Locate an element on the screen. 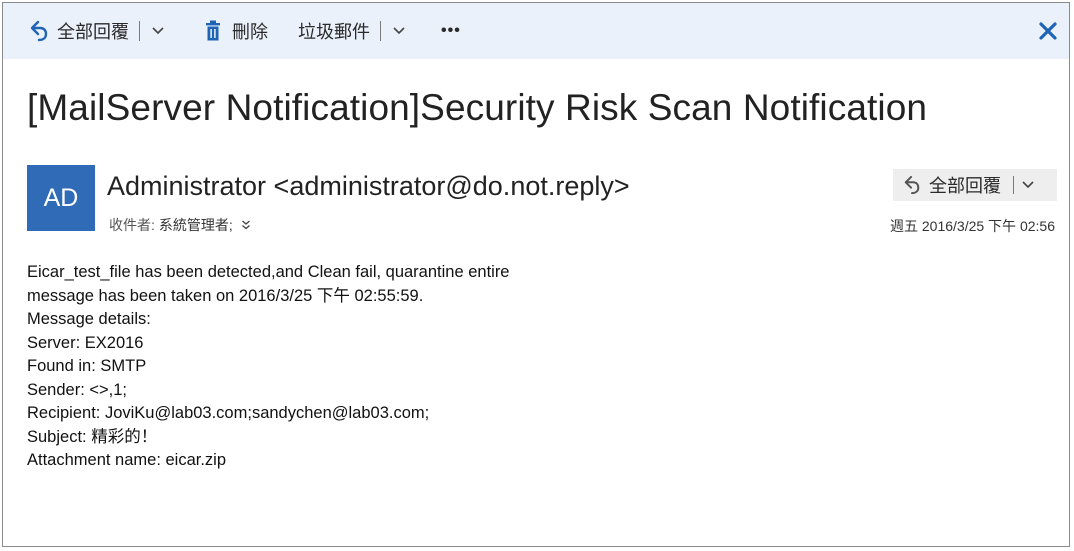  junk-options-chevron-icon is located at coordinates (399, 31).